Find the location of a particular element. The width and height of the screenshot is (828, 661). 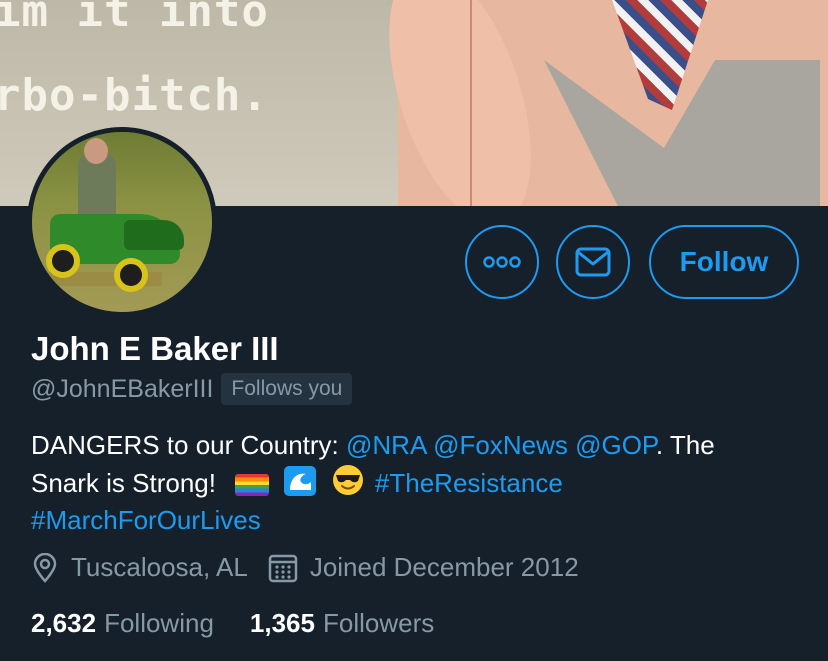

following-link: 2,632 Following is located at coordinates (122, 623).